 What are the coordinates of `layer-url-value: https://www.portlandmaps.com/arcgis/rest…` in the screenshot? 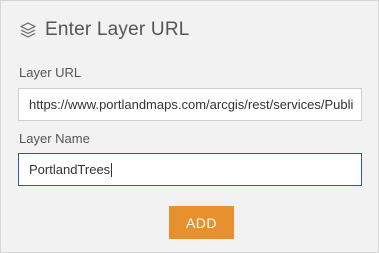 It's located at (191, 104).